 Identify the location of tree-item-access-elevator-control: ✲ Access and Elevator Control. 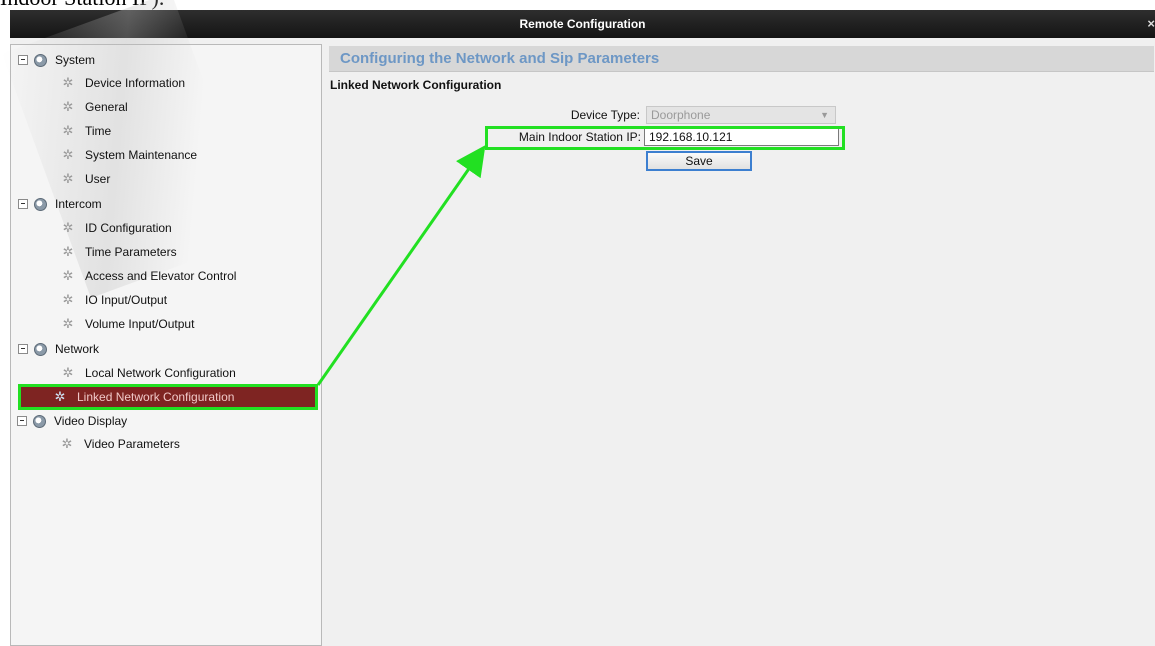
(188, 276).